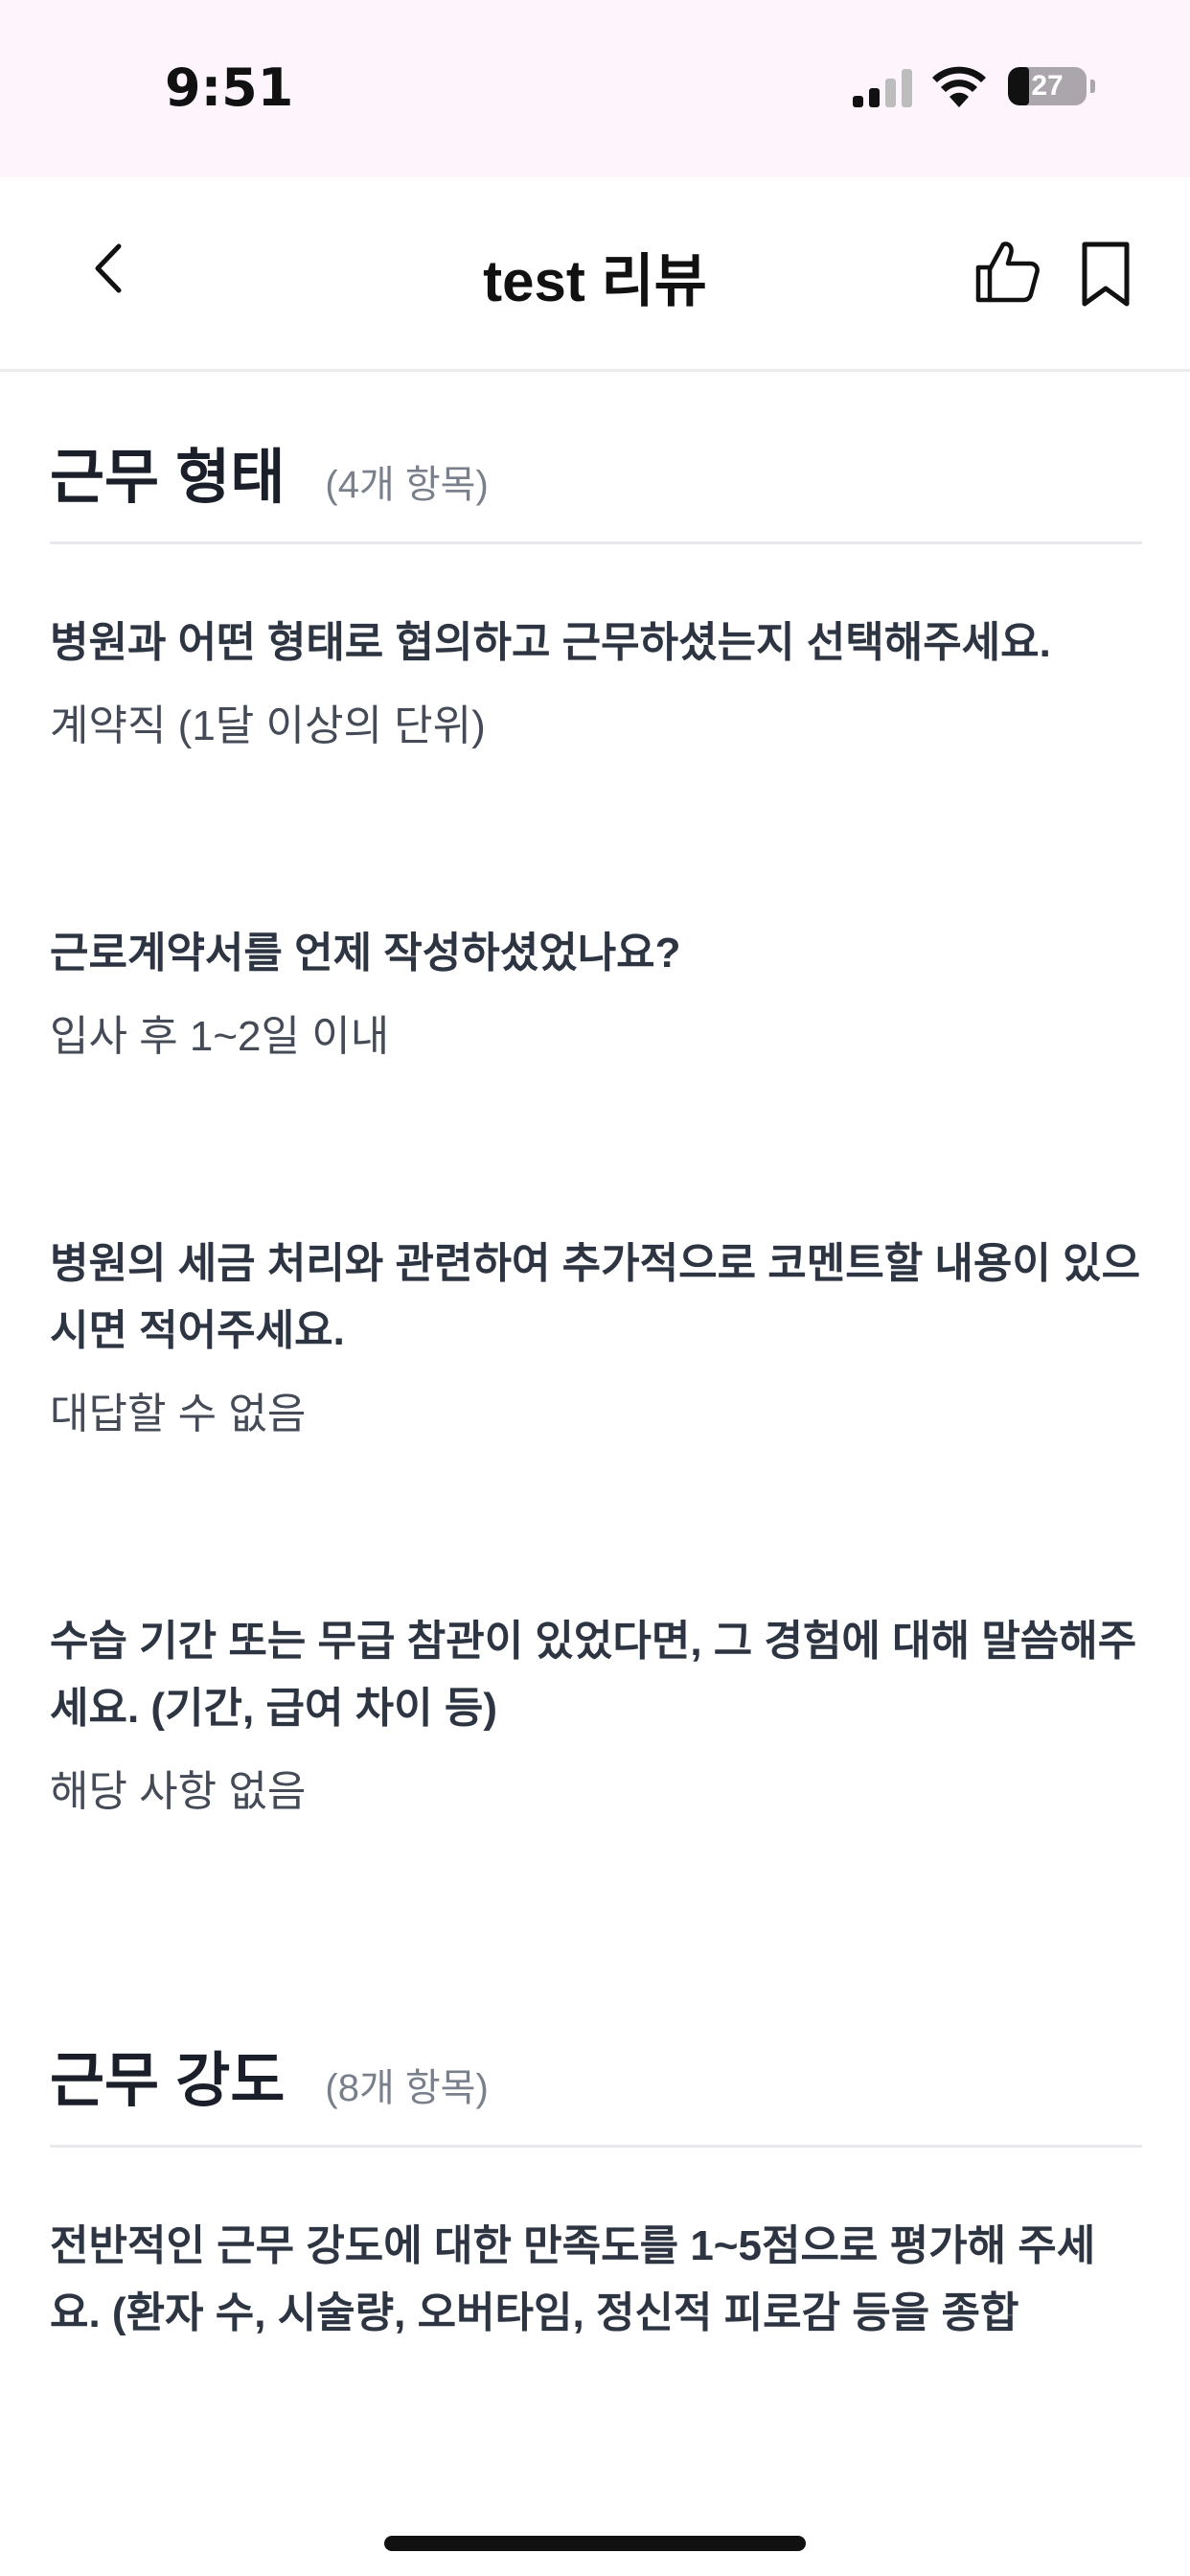 Image resolution: width=1190 pixels, height=2576 pixels. Describe the element at coordinates (268, 725) in the screenshot. I see `answer-text: 계약직 (1달 이상의 단위)` at that location.